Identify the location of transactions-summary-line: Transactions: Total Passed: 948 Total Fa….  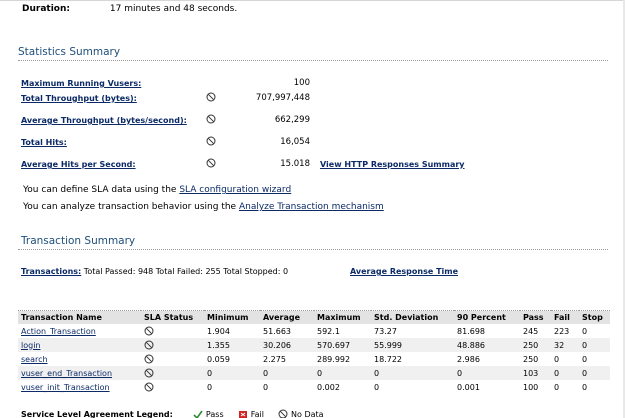
(154, 271).